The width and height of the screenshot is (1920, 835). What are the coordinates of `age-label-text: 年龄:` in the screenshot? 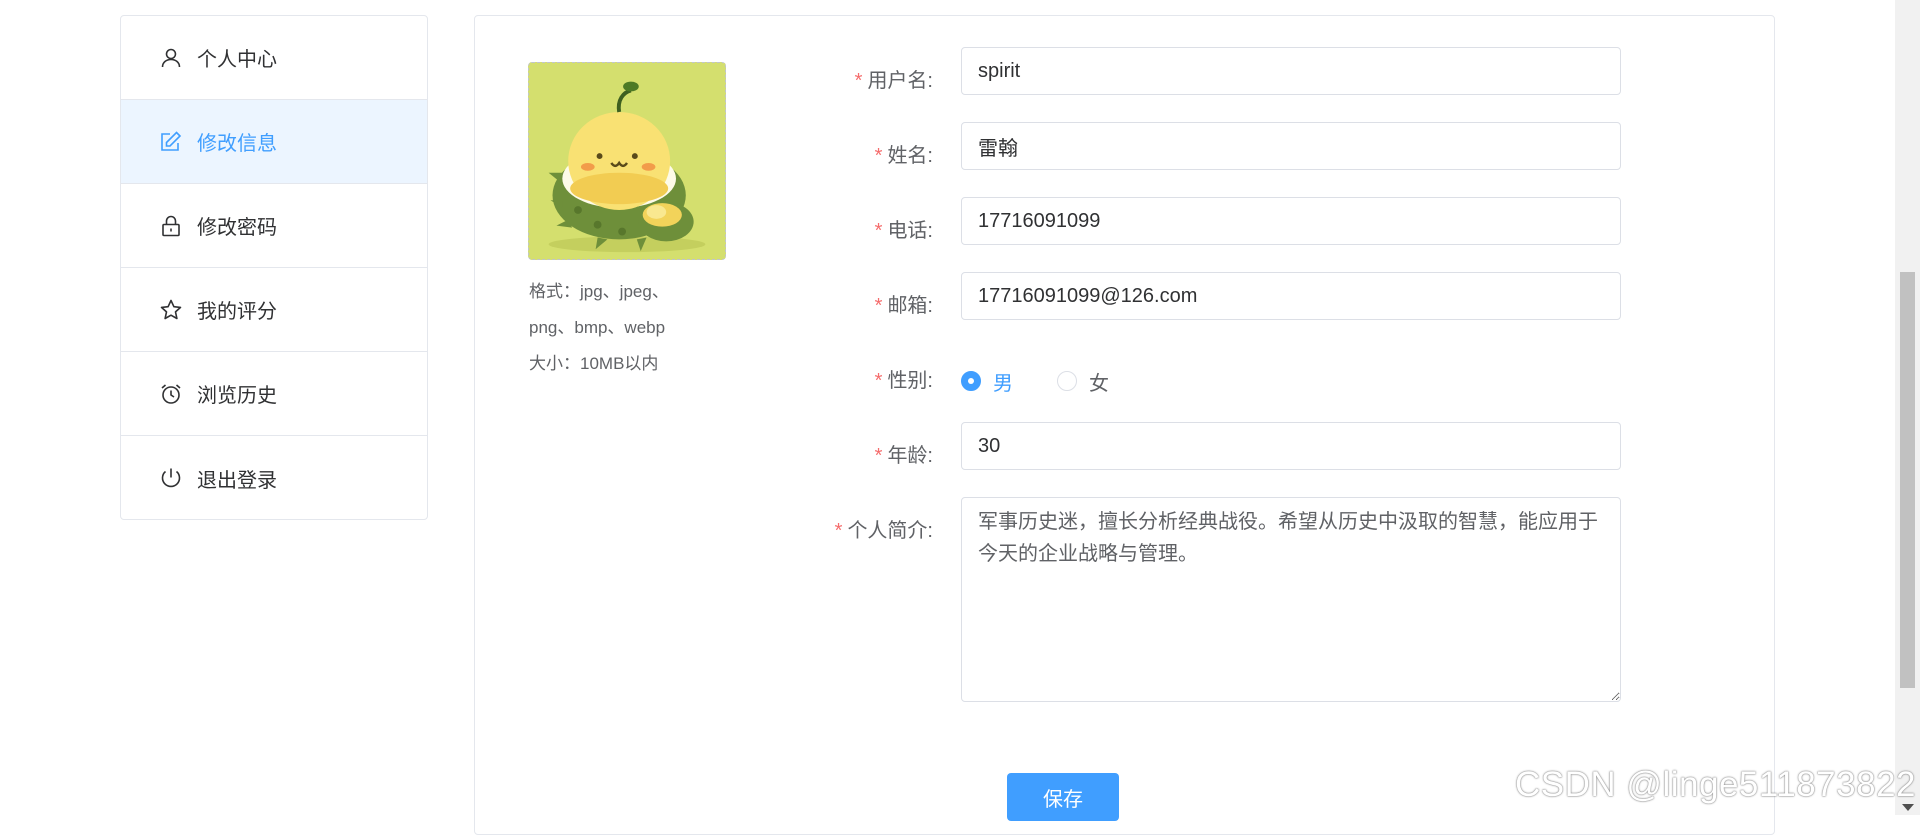 It's located at (910, 456).